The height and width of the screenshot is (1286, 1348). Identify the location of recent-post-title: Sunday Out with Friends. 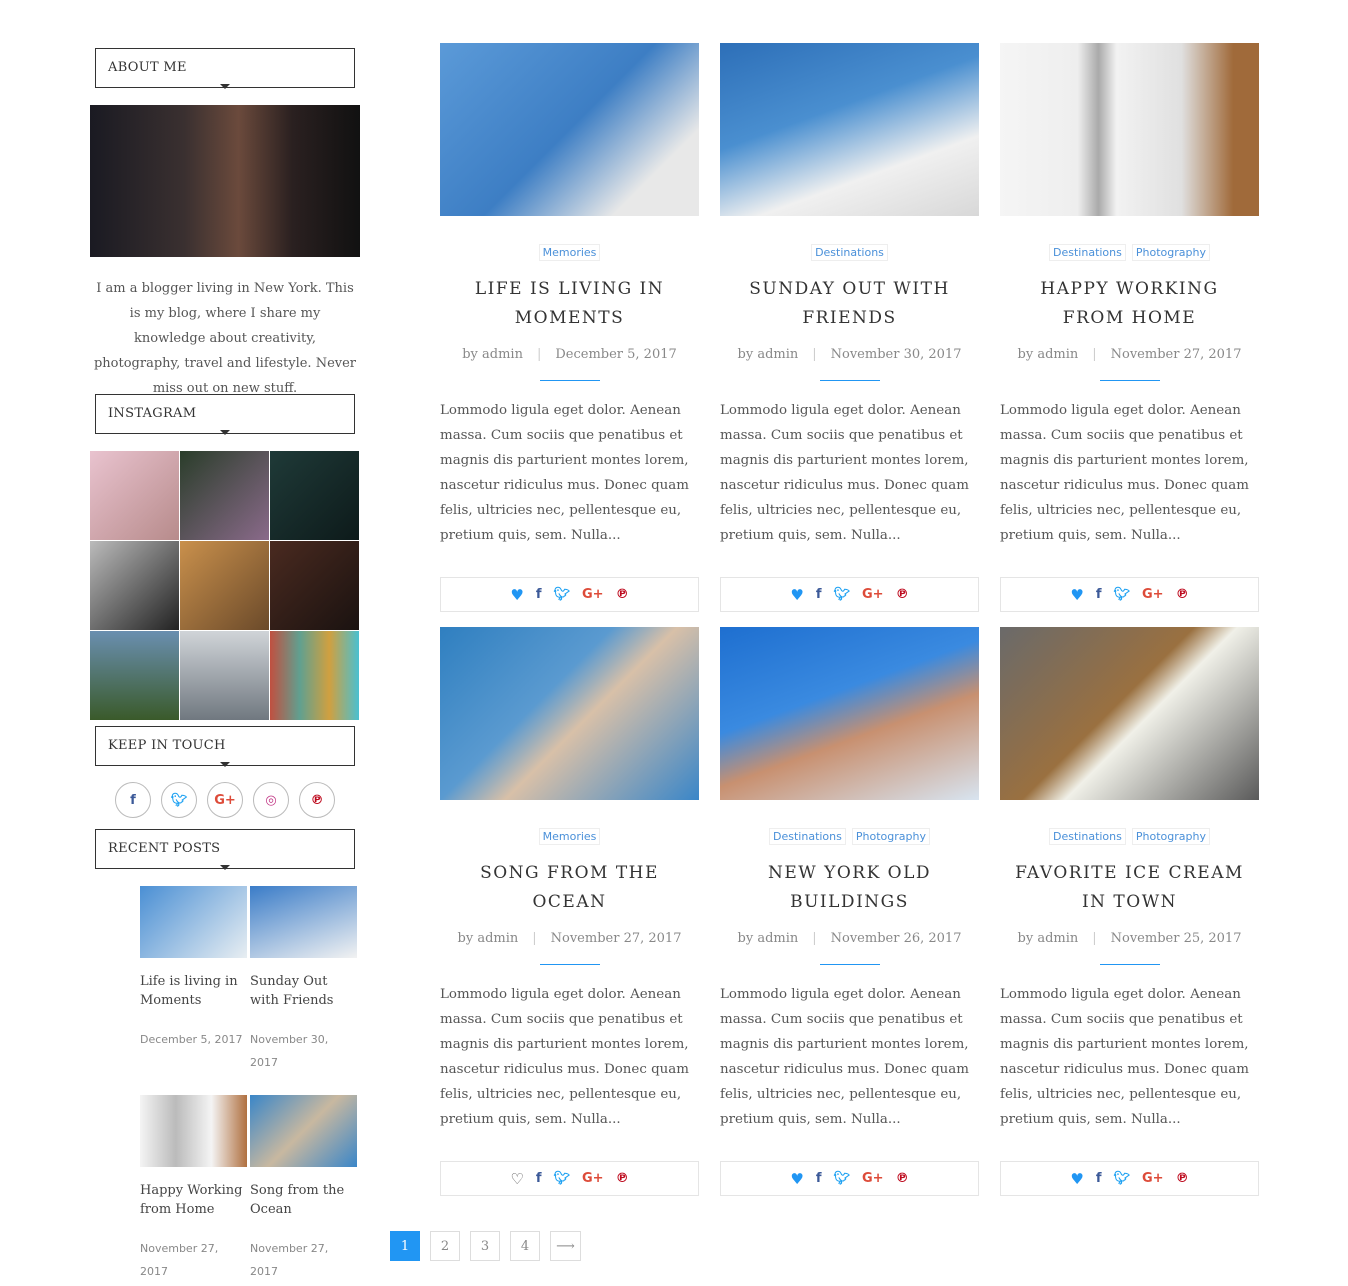
(303, 991).